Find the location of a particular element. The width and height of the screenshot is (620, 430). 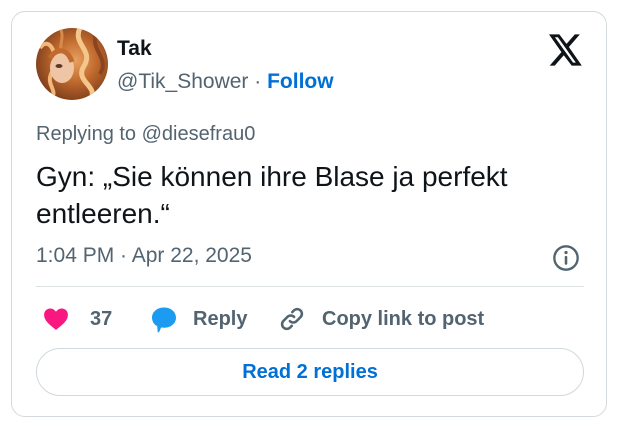

replying-to-handle: @diesefrau0 is located at coordinates (199, 134).